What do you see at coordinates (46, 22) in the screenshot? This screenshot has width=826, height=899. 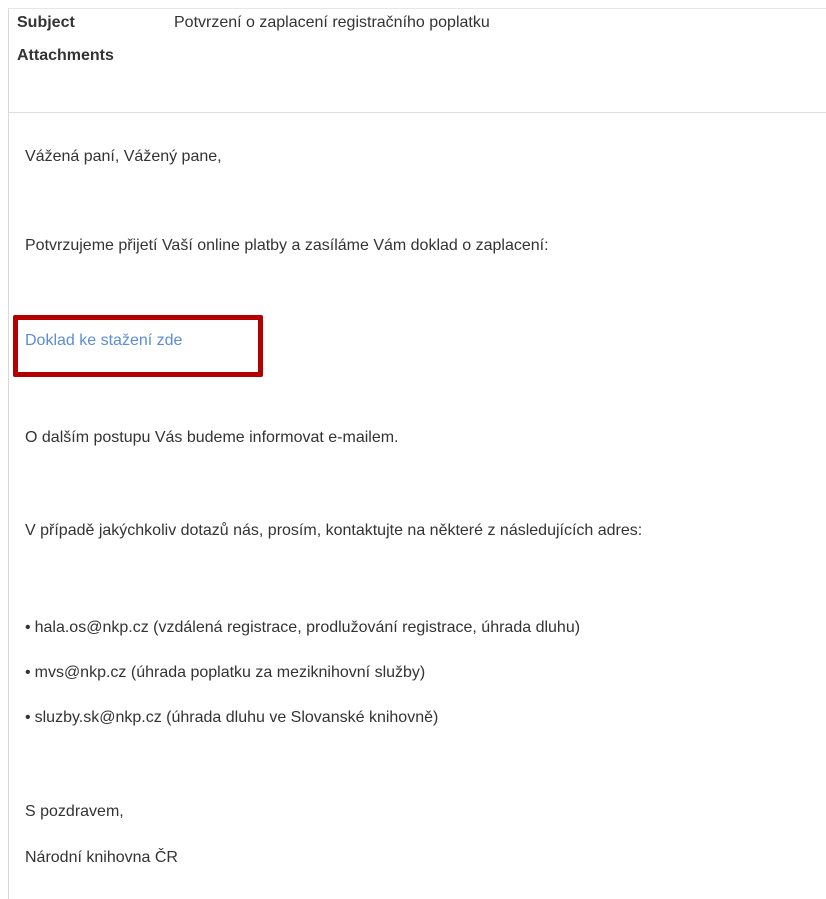 I see `subject-label: Subject` at bounding box center [46, 22].